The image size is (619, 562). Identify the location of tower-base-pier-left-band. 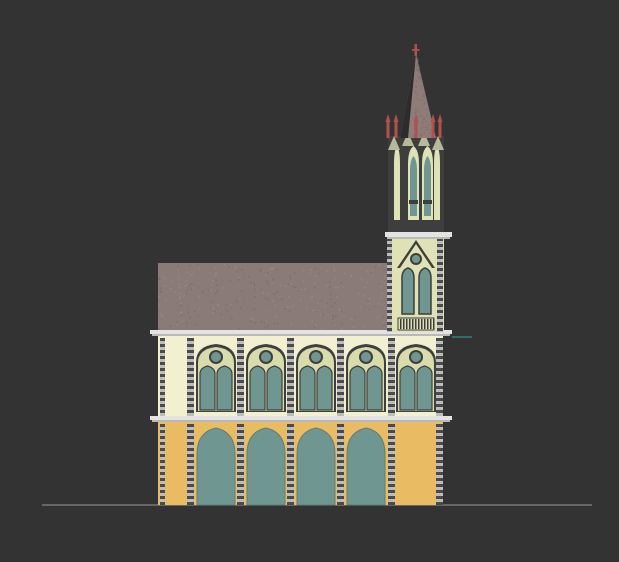
(389, 257).